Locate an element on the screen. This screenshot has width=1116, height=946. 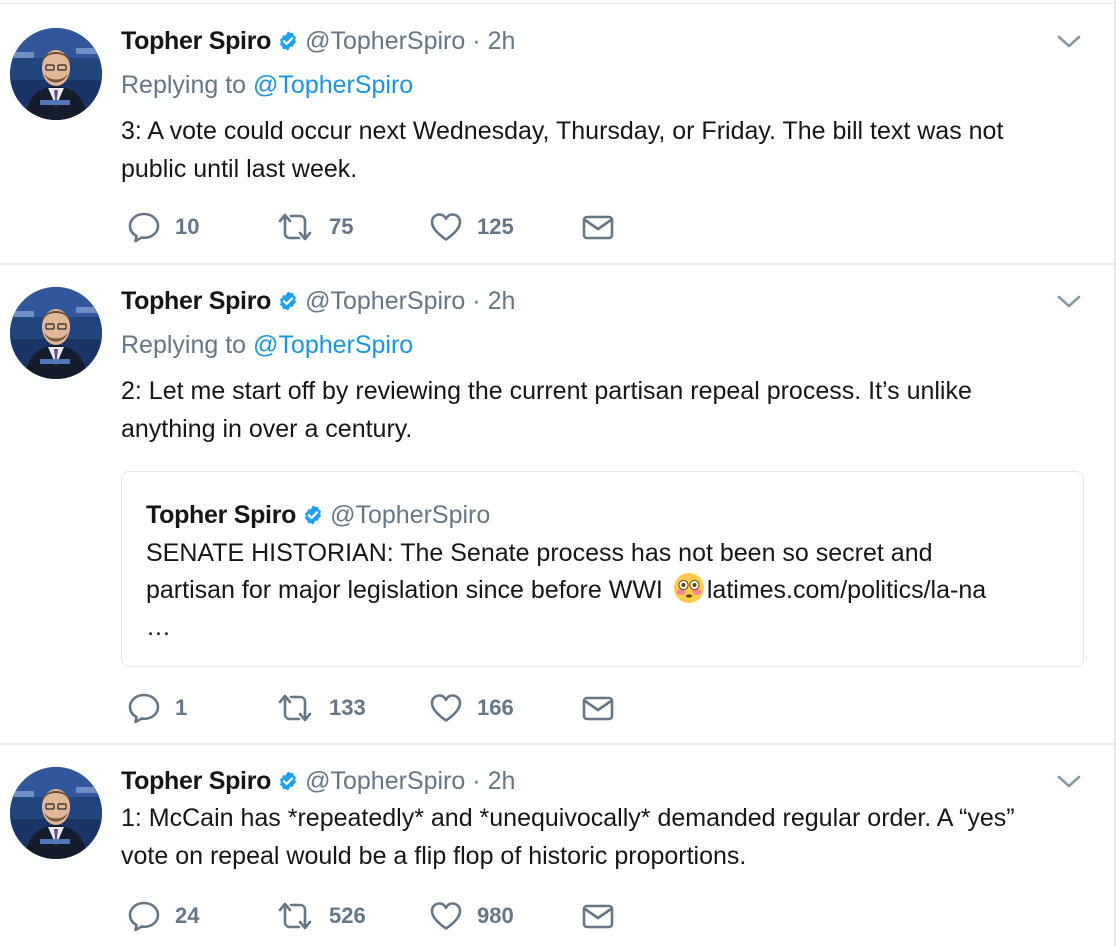
like-button: 166 is located at coordinates (471, 708).